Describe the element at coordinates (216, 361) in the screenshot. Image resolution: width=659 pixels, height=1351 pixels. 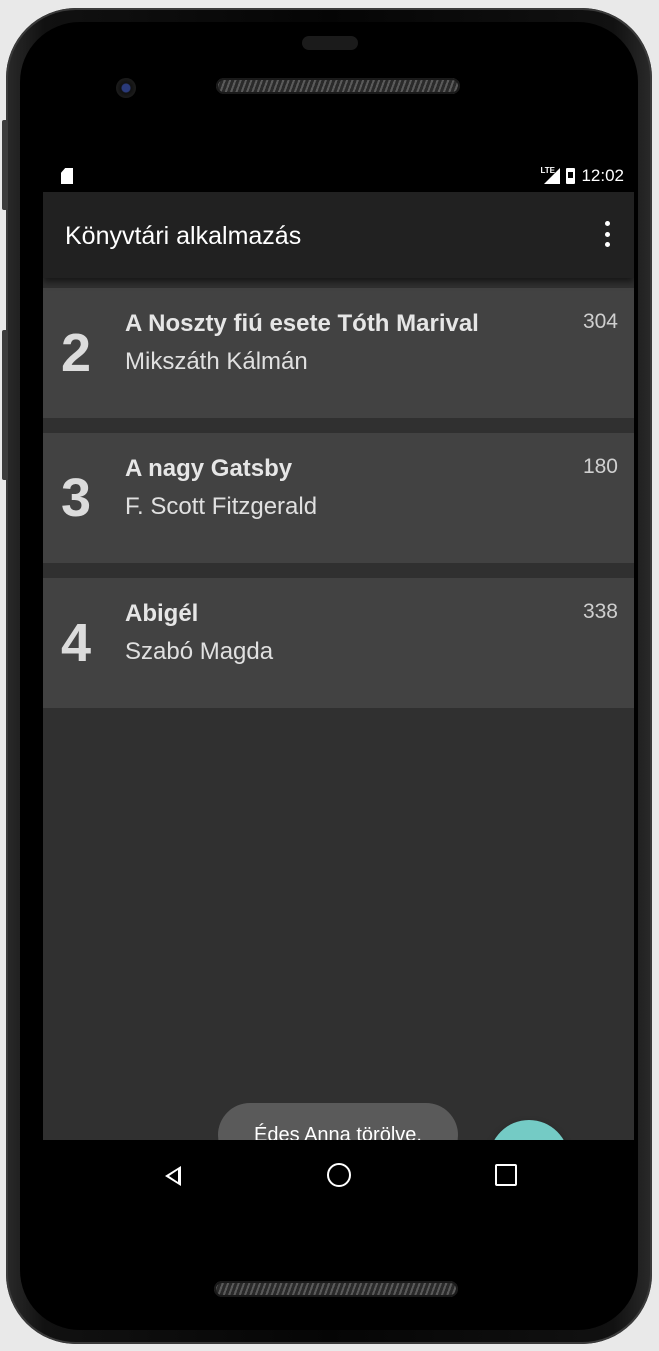
I see `book-author: Mikszáth Kálmán` at that location.